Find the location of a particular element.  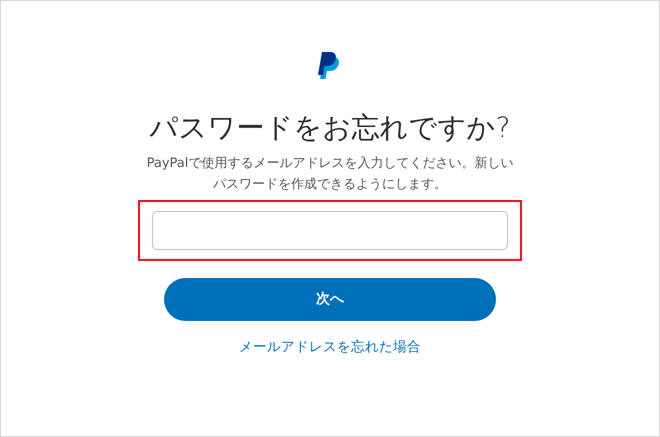

description-text: PayPalで使用するメールアドレスを入力してください。新しいパスワードを作成できるようにします。 is located at coordinates (330, 174).